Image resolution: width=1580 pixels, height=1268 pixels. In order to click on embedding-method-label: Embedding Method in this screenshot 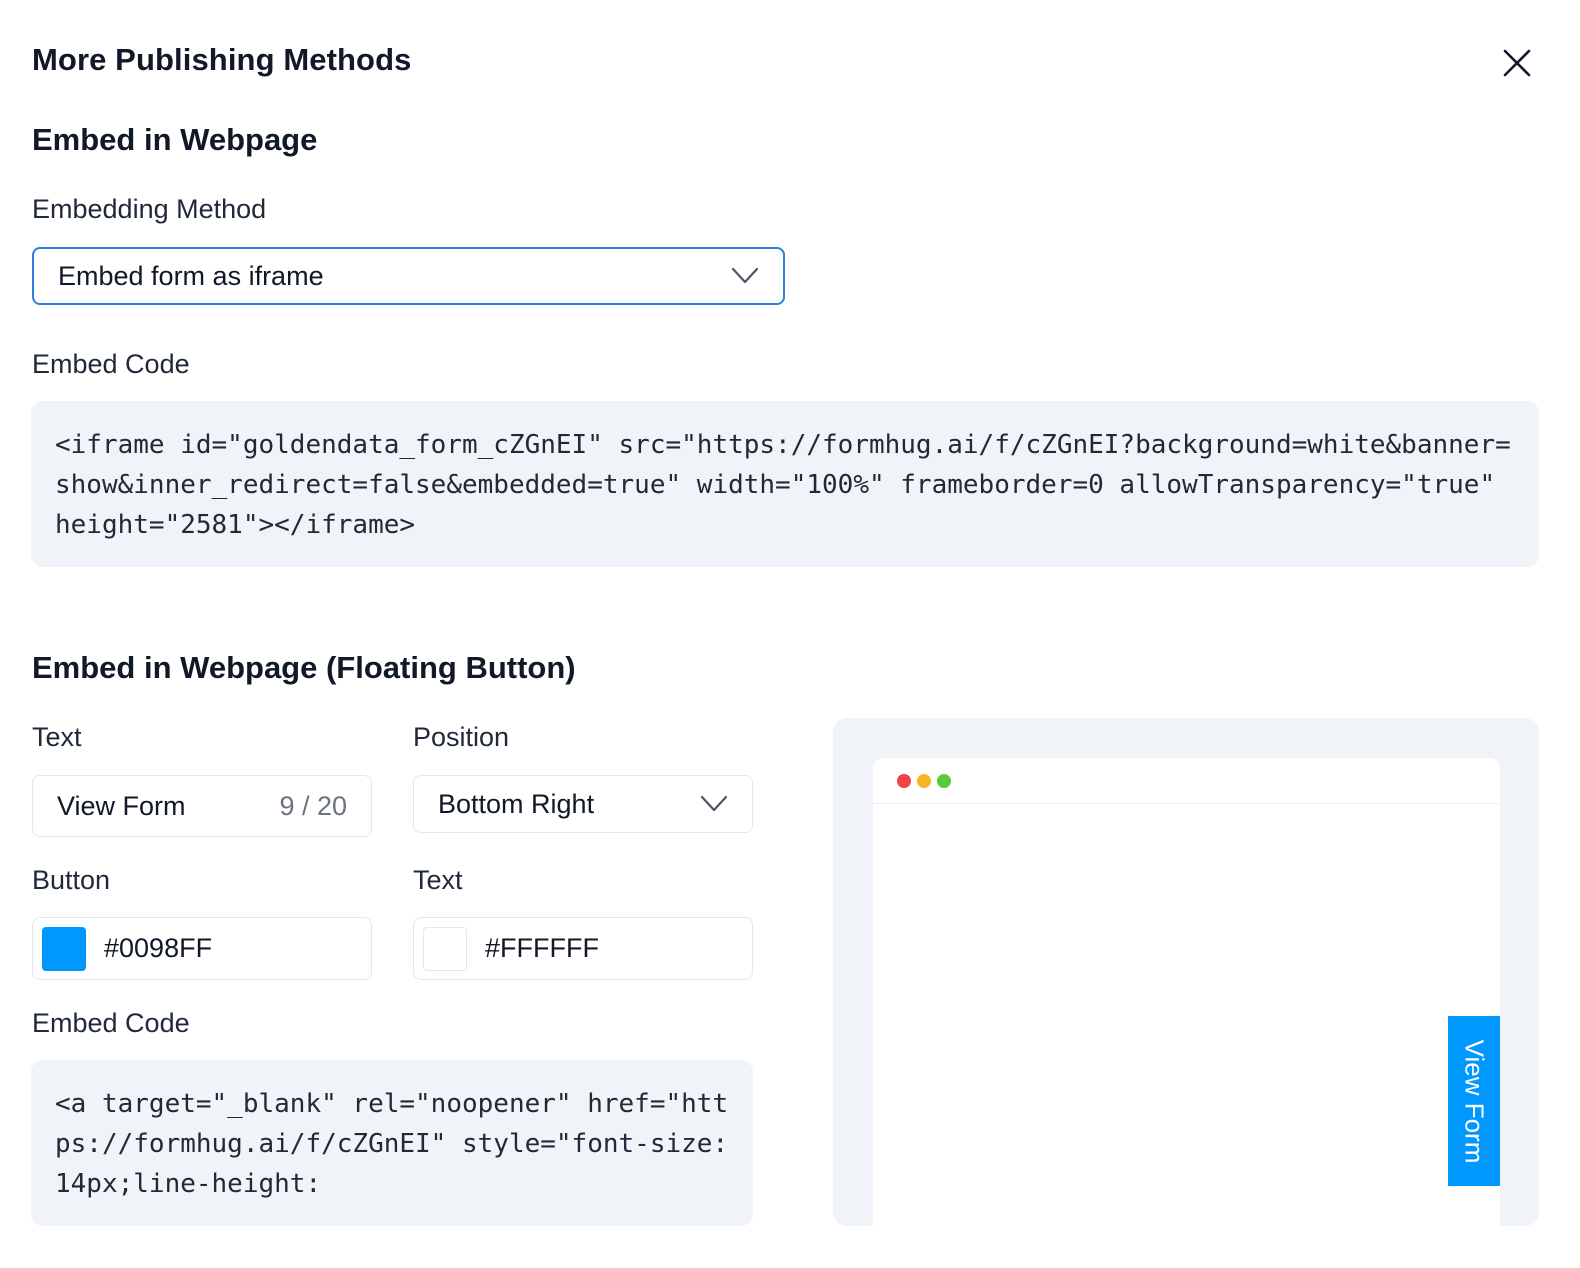, I will do `click(149, 209)`.